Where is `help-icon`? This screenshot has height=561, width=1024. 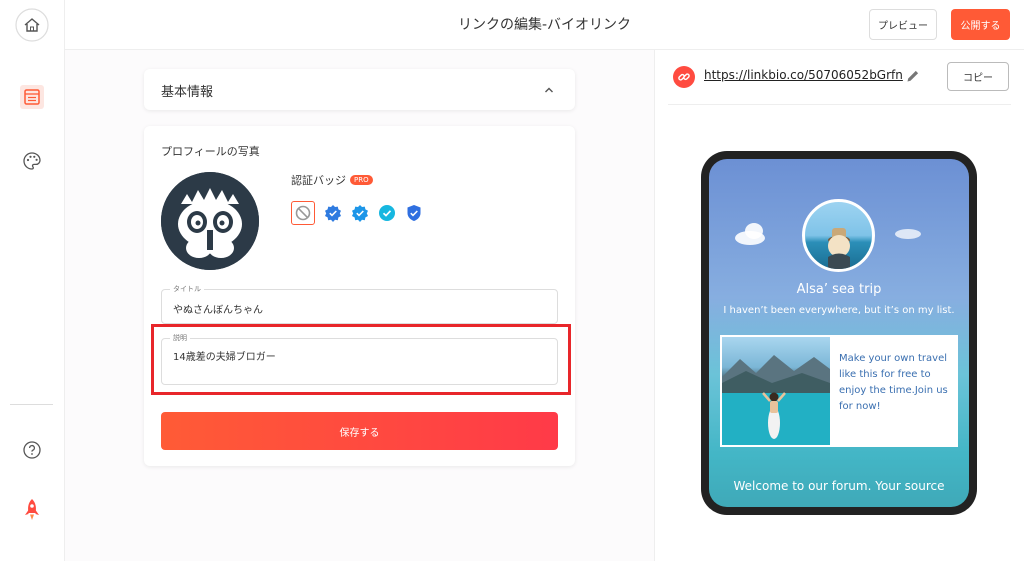 help-icon is located at coordinates (32, 450).